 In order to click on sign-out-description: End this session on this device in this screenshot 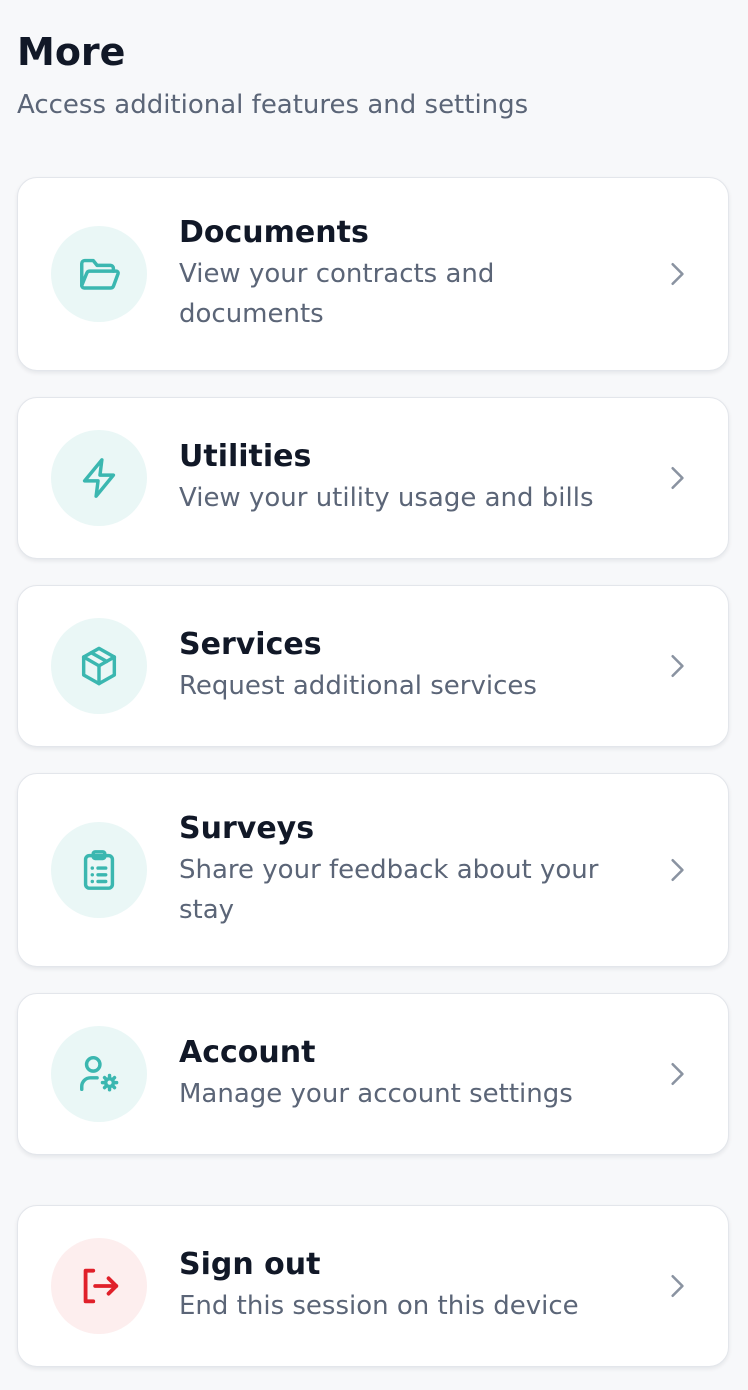, I will do `click(379, 1306)`.